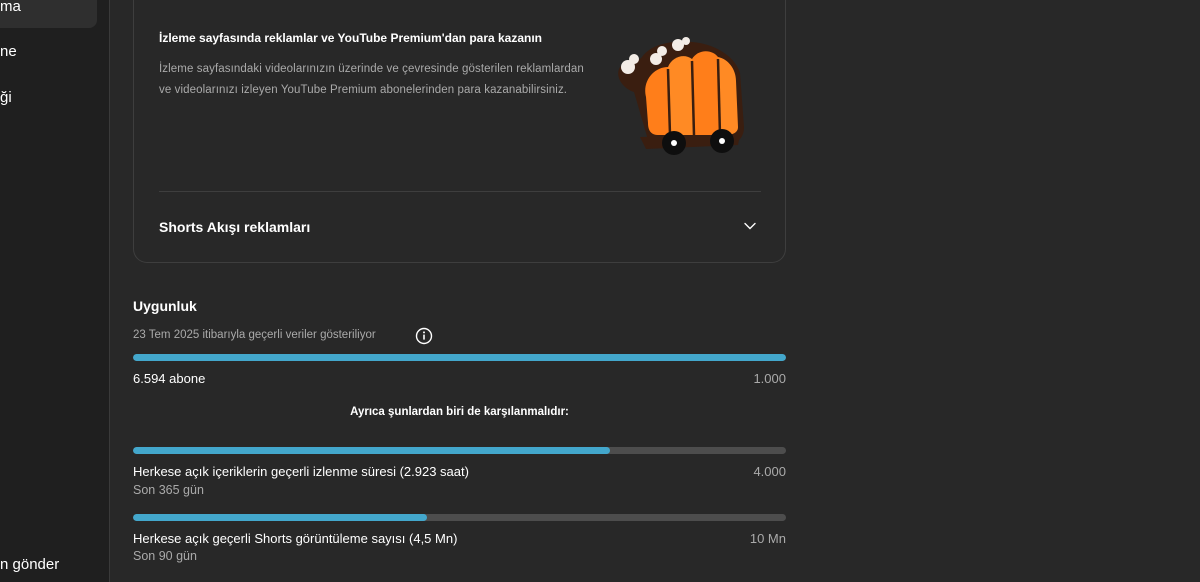 This screenshot has height=582, width=1200. What do you see at coordinates (424, 336) in the screenshot?
I see `info-icon` at bounding box center [424, 336].